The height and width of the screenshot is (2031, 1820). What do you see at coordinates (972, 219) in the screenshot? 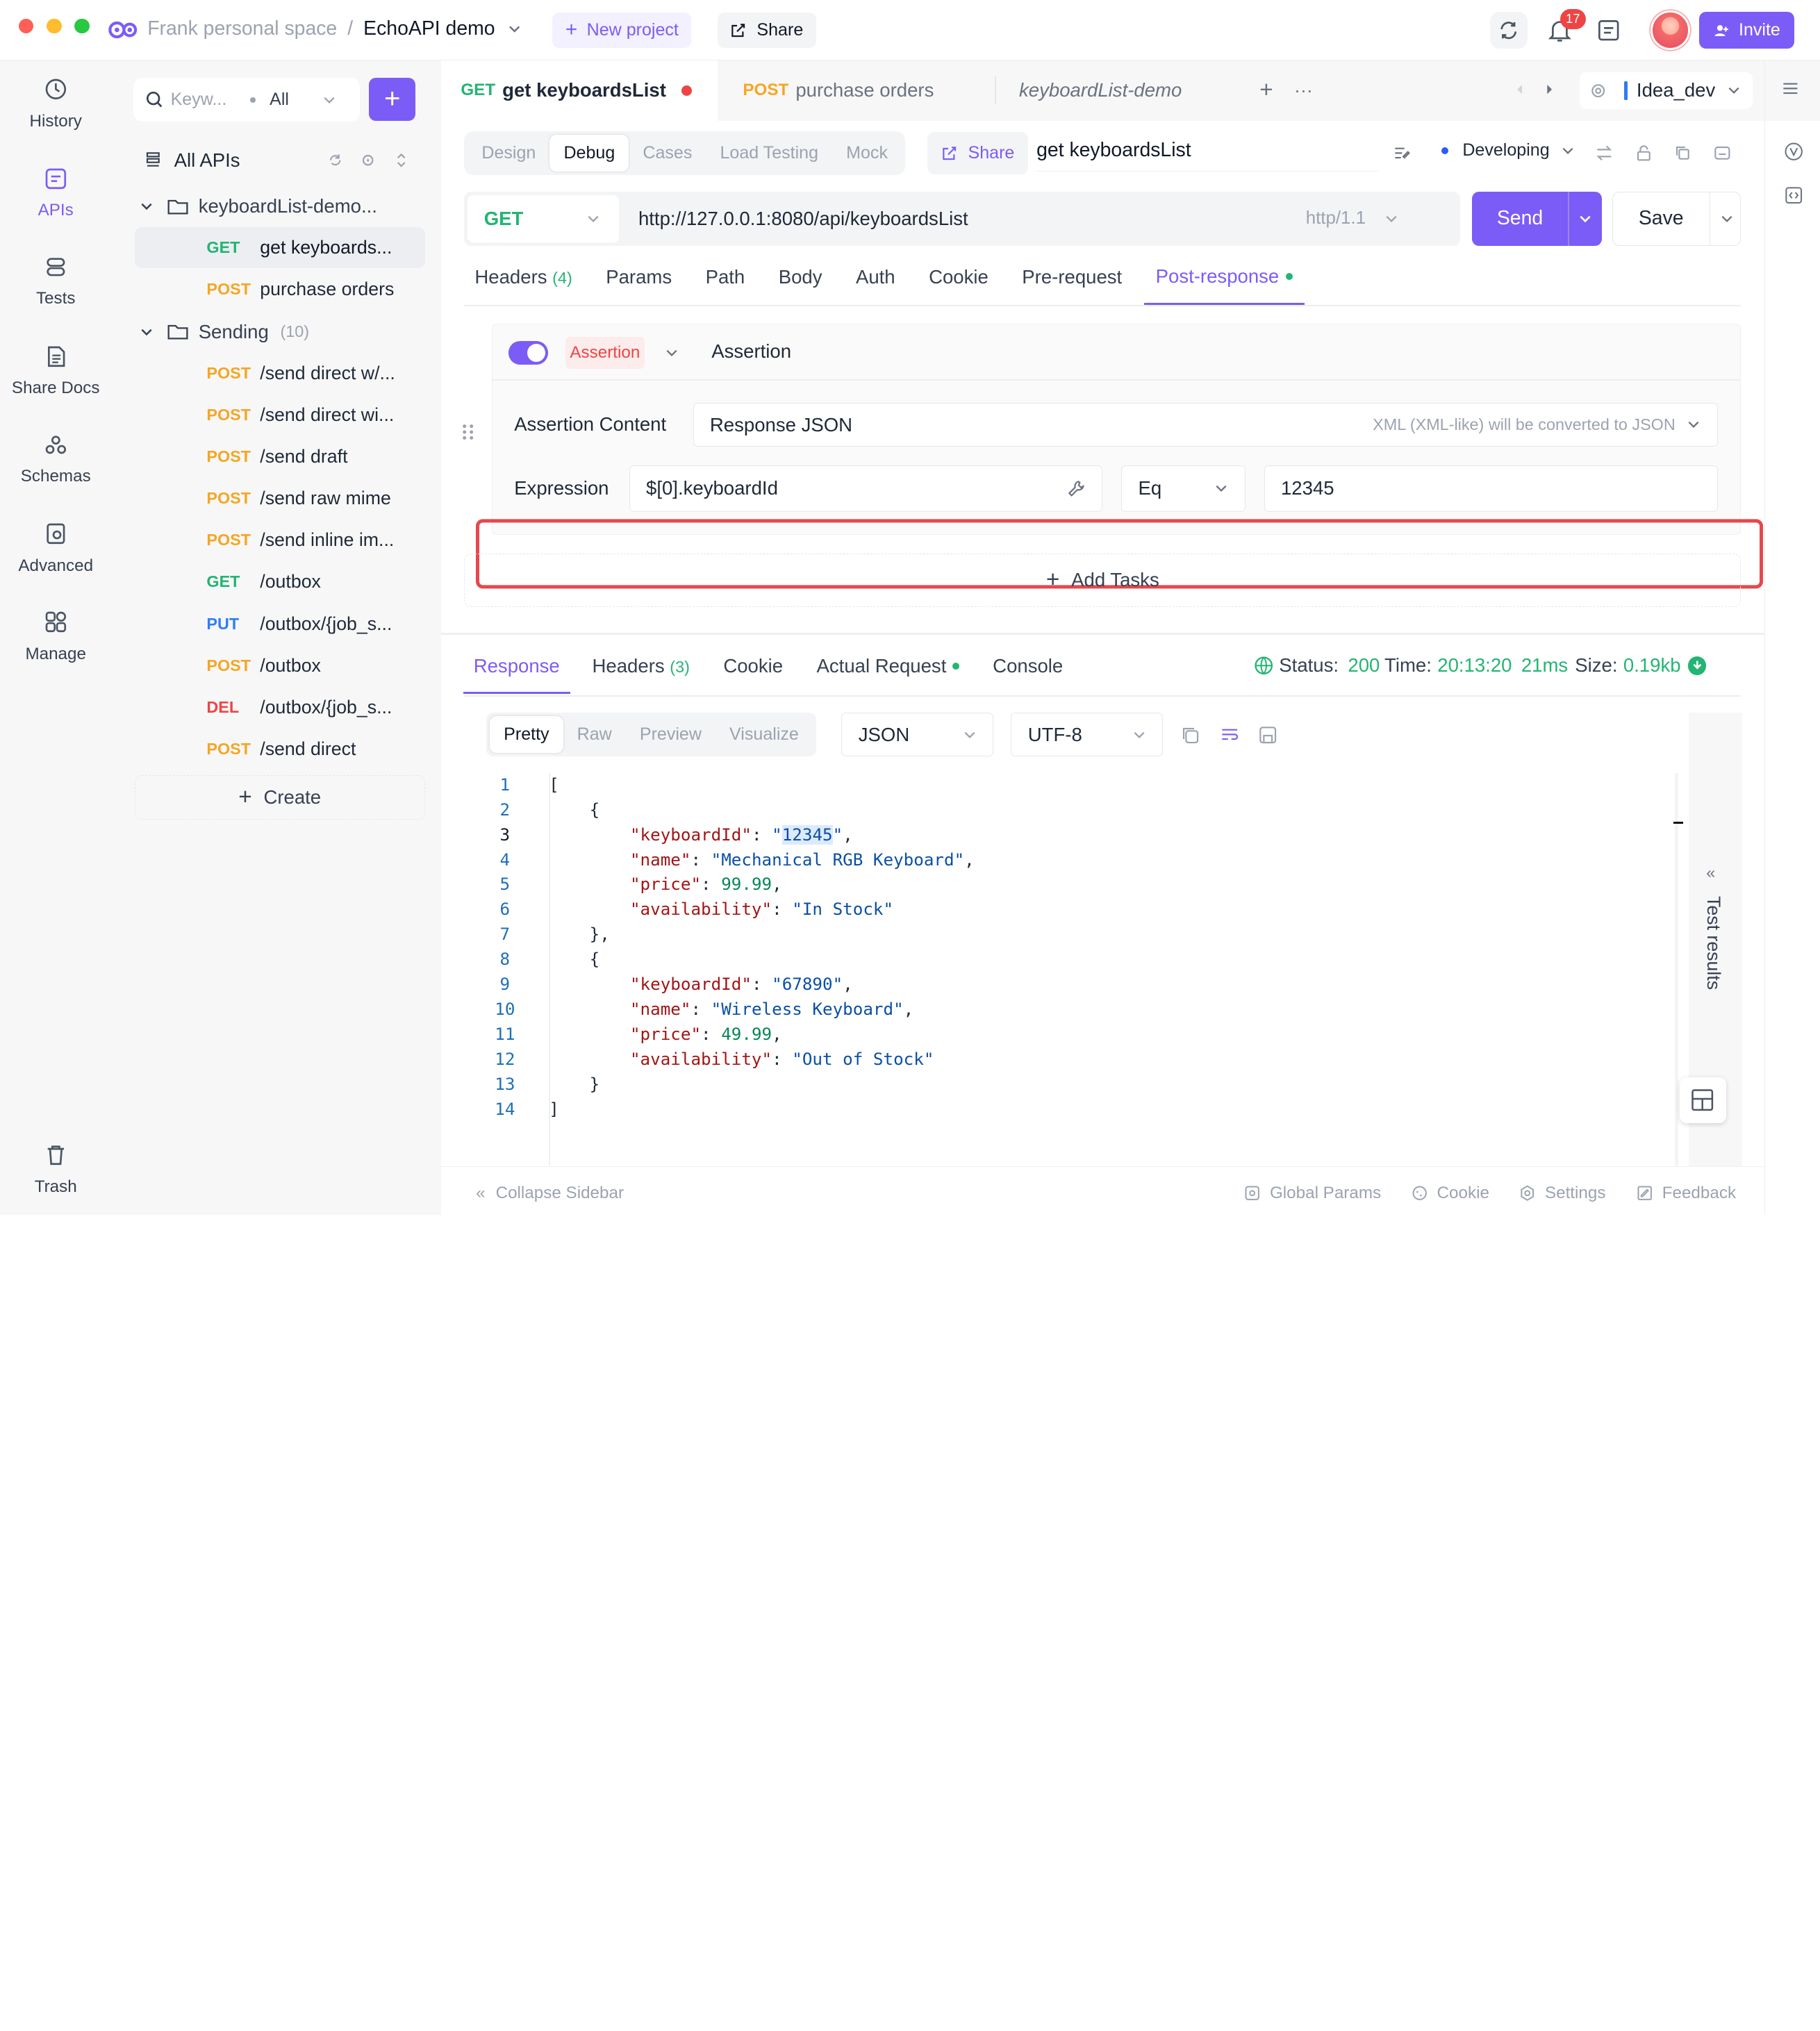
I see `url-input: http://127.0.0.1:8080/api/keyboardsList` at bounding box center [972, 219].